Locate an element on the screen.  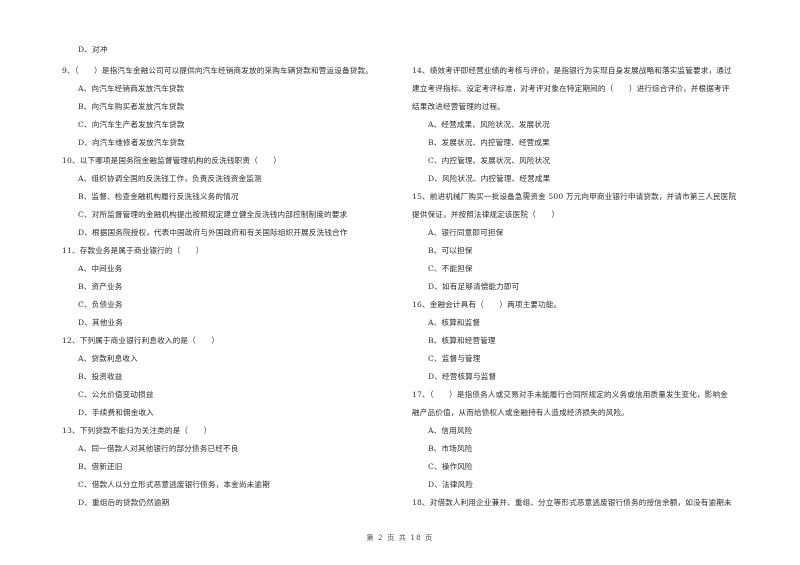
option-line: B、发展状况、内控管理、经营成果 is located at coordinates (489, 142).